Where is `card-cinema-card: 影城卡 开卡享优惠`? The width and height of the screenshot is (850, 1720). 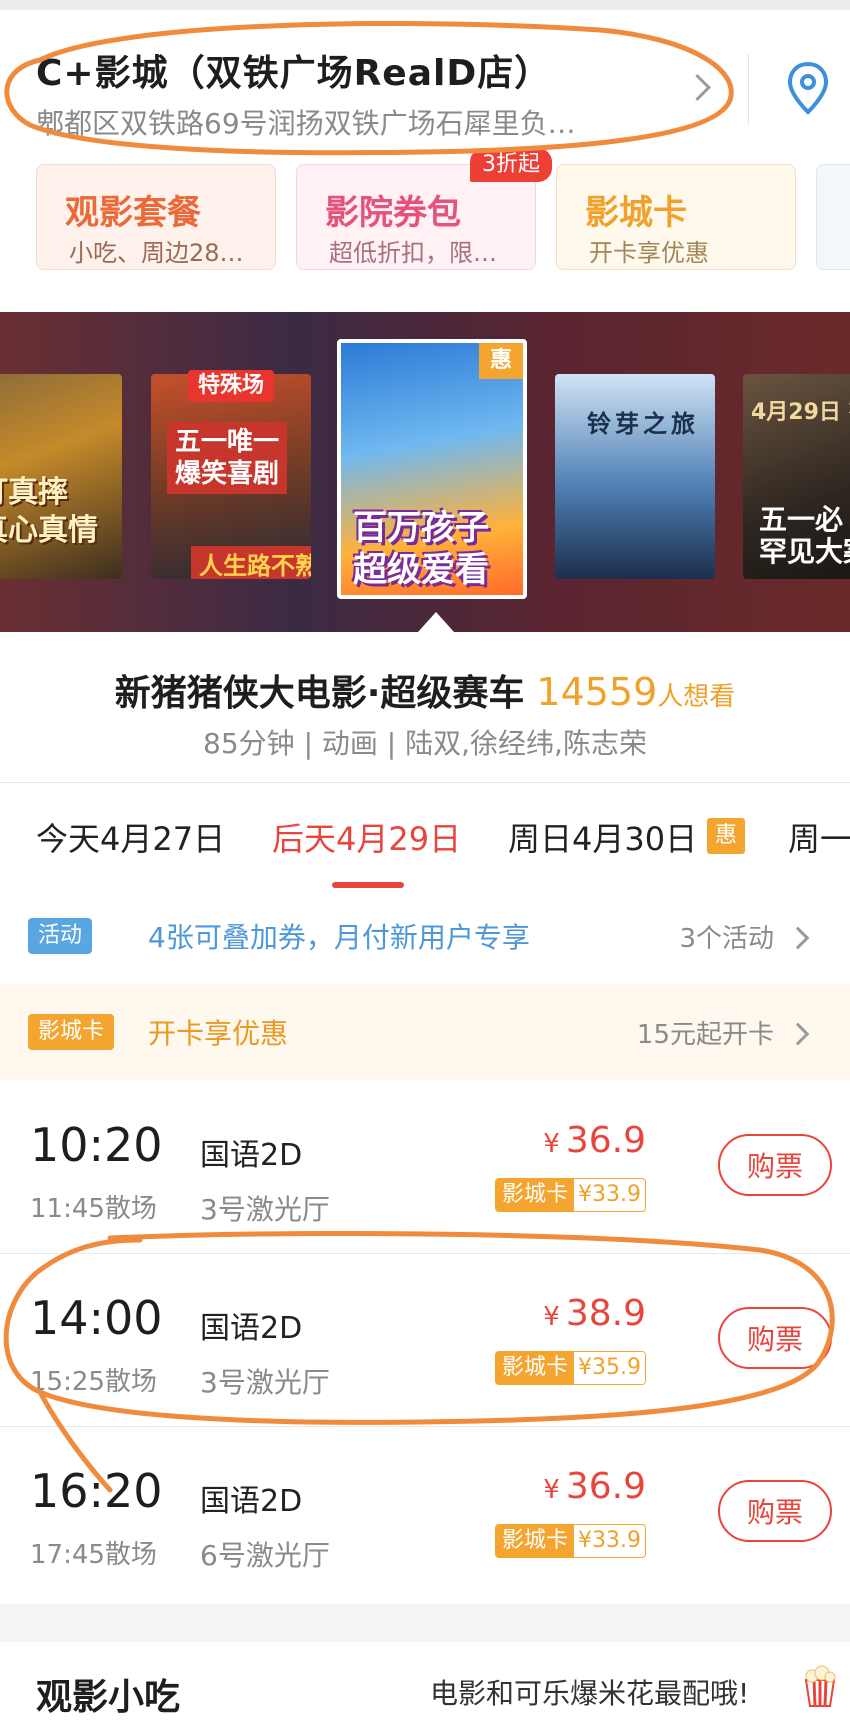
card-cinema-card: 影城卡 开卡享优惠 is located at coordinates (676, 217).